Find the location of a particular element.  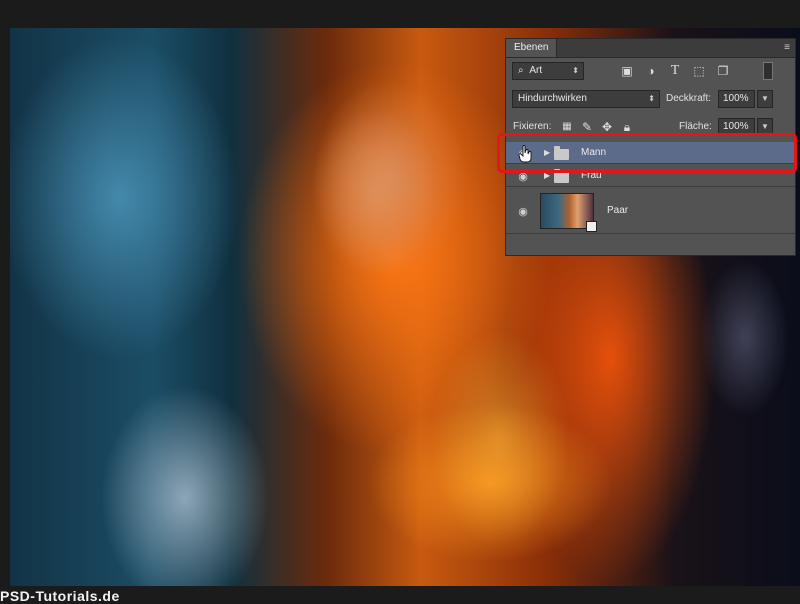

opacity-field: 100% is located at coordinates (736, 99).